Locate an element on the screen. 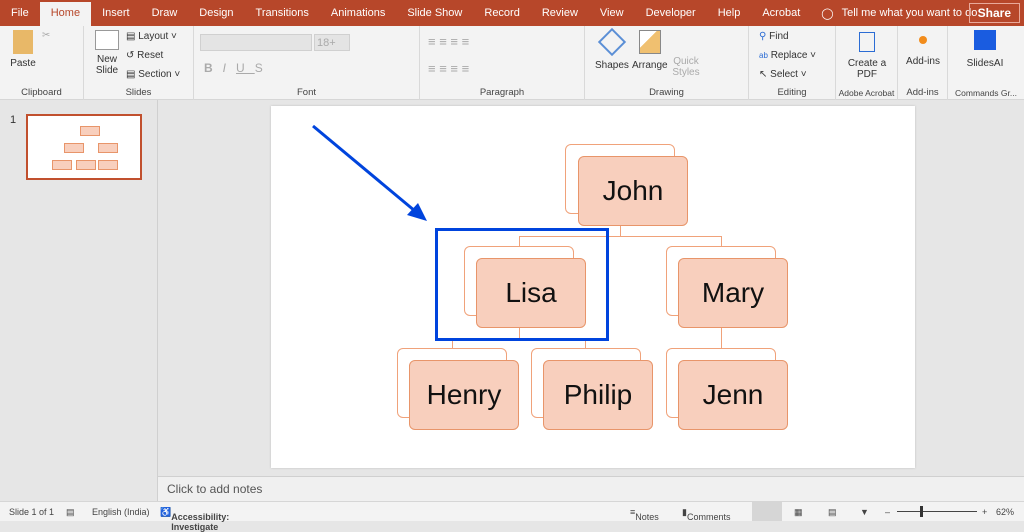 Image resolution: width=1024 pixels, height=532 pixels. search-icon: ⚲ is located at coordinates (763, 36).